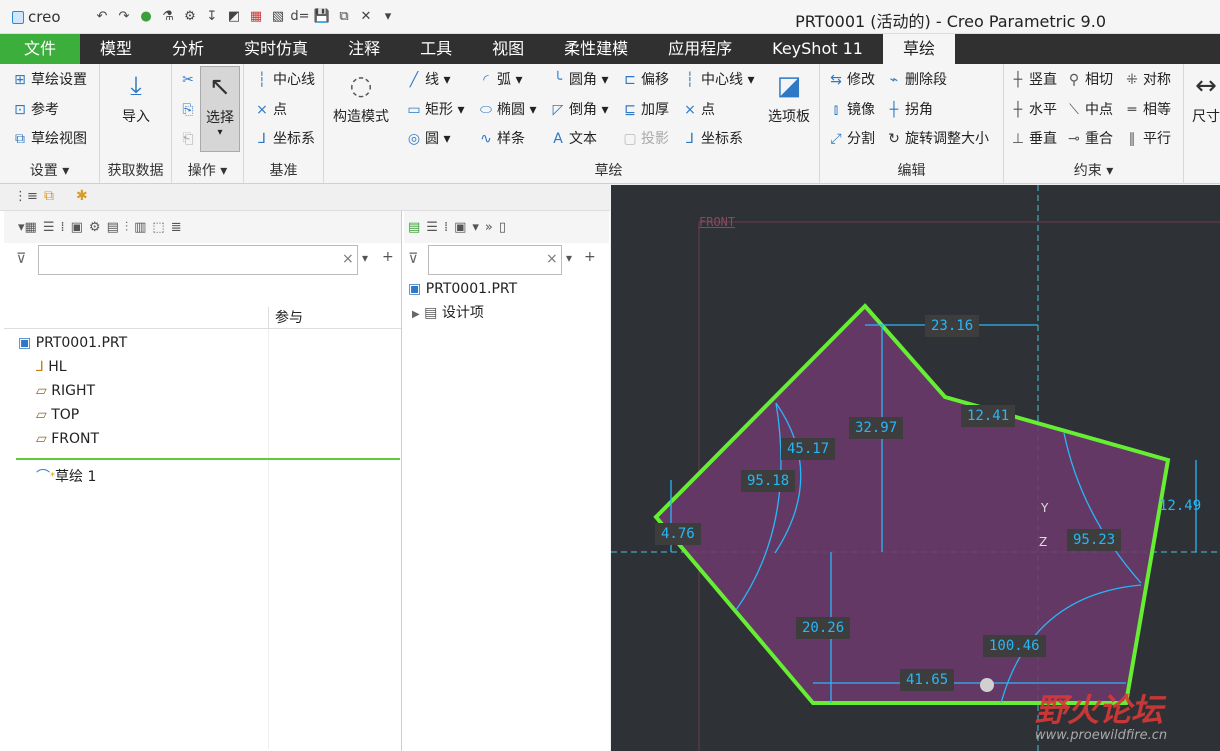  I want to click on dimension-12-41: 12.41, so click(988, 416).